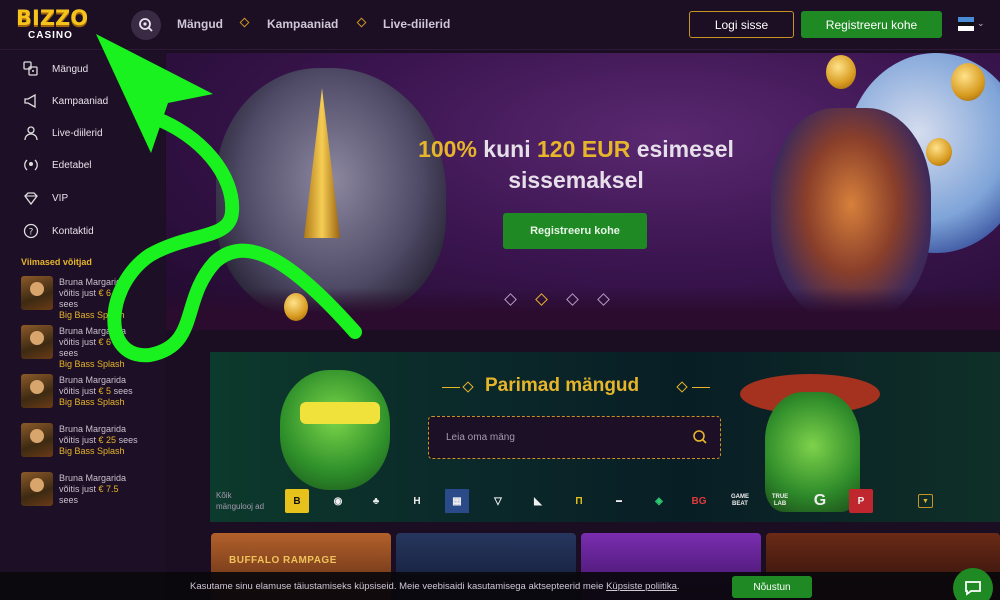 The height and width of the screenshot is (600, 1000). I want to click on nav-promotions: Kampaaniad, so click(302, 24).